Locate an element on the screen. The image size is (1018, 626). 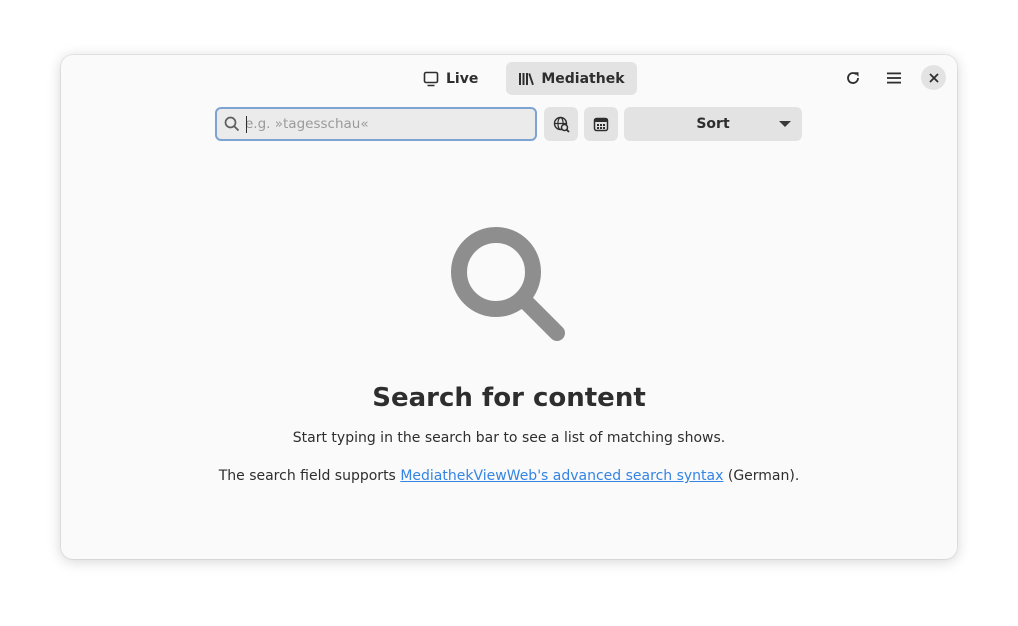
refresh-button is located at coordinates (853, 78).